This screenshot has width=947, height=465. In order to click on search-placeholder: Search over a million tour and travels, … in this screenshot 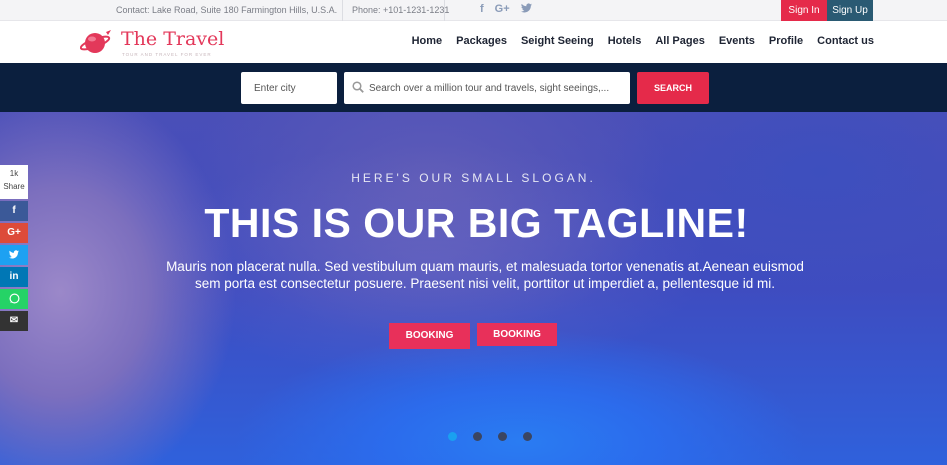, I will do `click(489, 88)`.